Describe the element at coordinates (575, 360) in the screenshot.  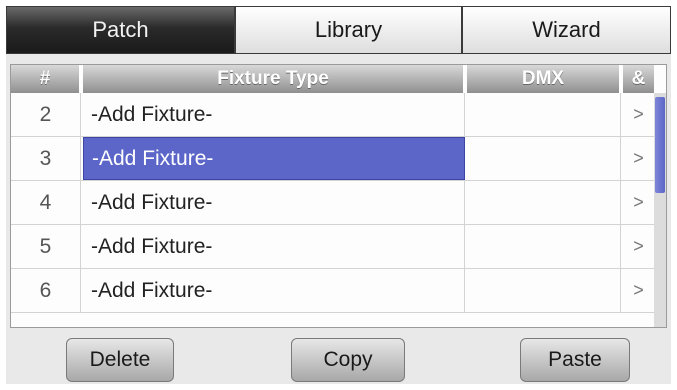
I see `paste-button: Paste` at that location.